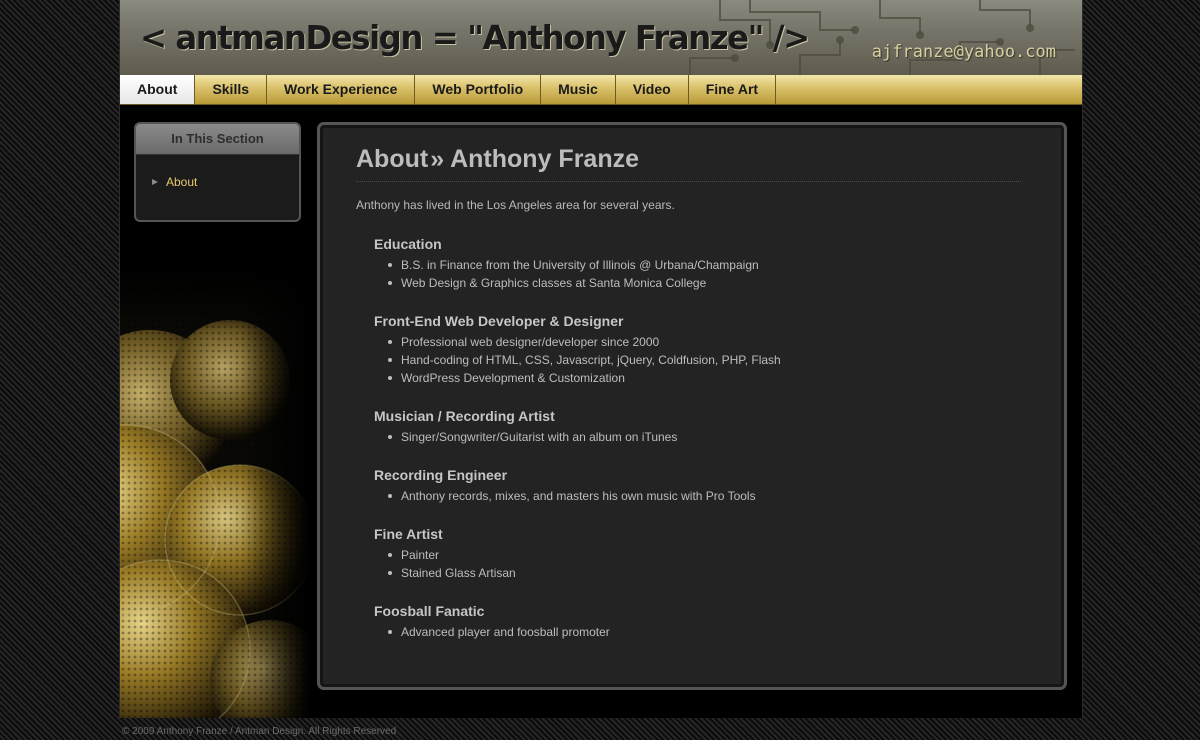 This screenshot has width=1200, height=740. Describe the element at coordinates (182, 182) in the screenshot. I see `sidebar-item-label: About` at that location.